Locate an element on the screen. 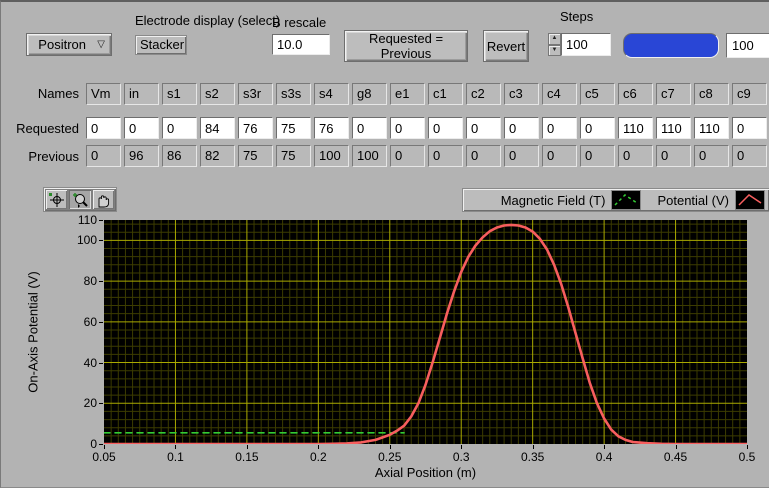 The image size is (769, 488). x-tick-label: 0.45 is located at coordinates (675, 457).